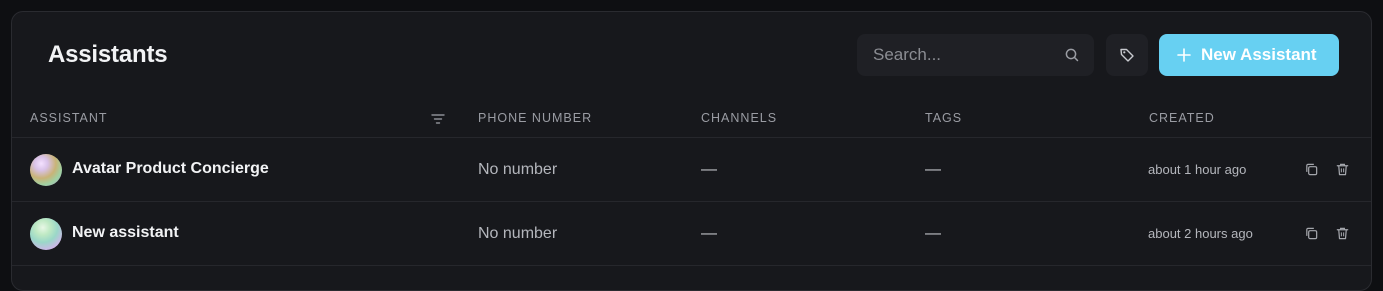 The height and width of the screenshot is (291, 1383). Describe the element at coordinates (535, 118) in the screenshot. I see `column-header-phone-number: PHONE NUMBER` at that location.